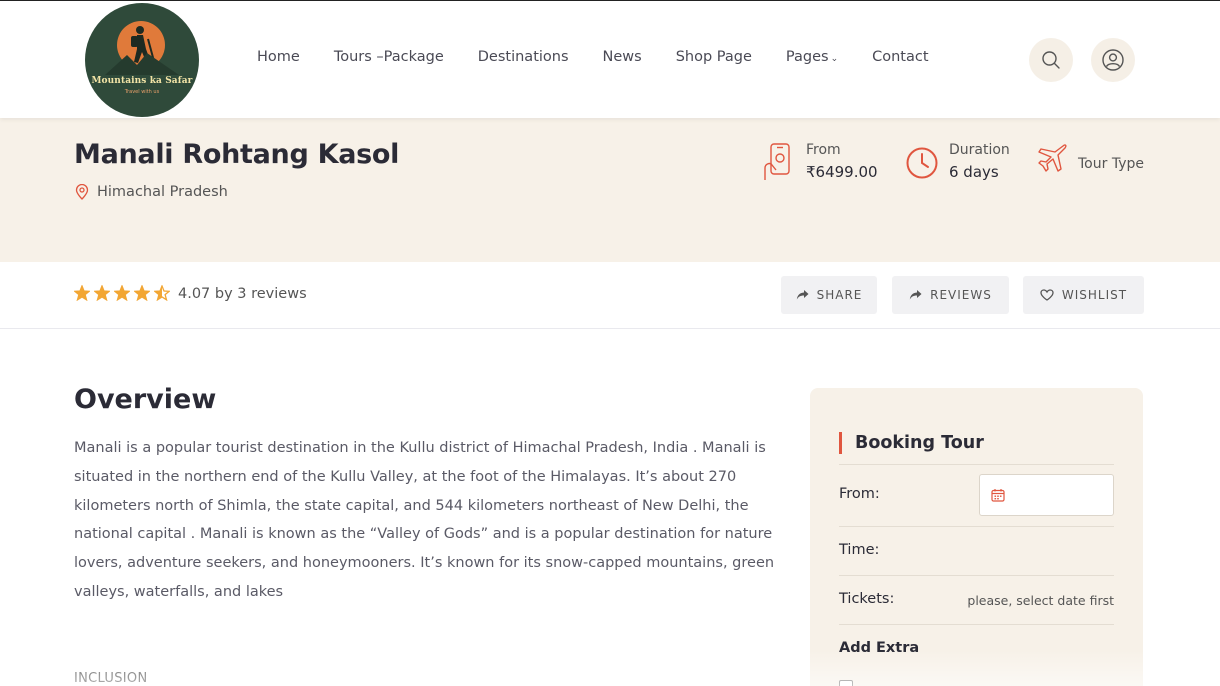 The width and height of the screenshot is (1220, 686). What do you see at coordinates (915, 295) in the screenshot?
I see `reply-arrow-icon` at bounding box center [915, 295].